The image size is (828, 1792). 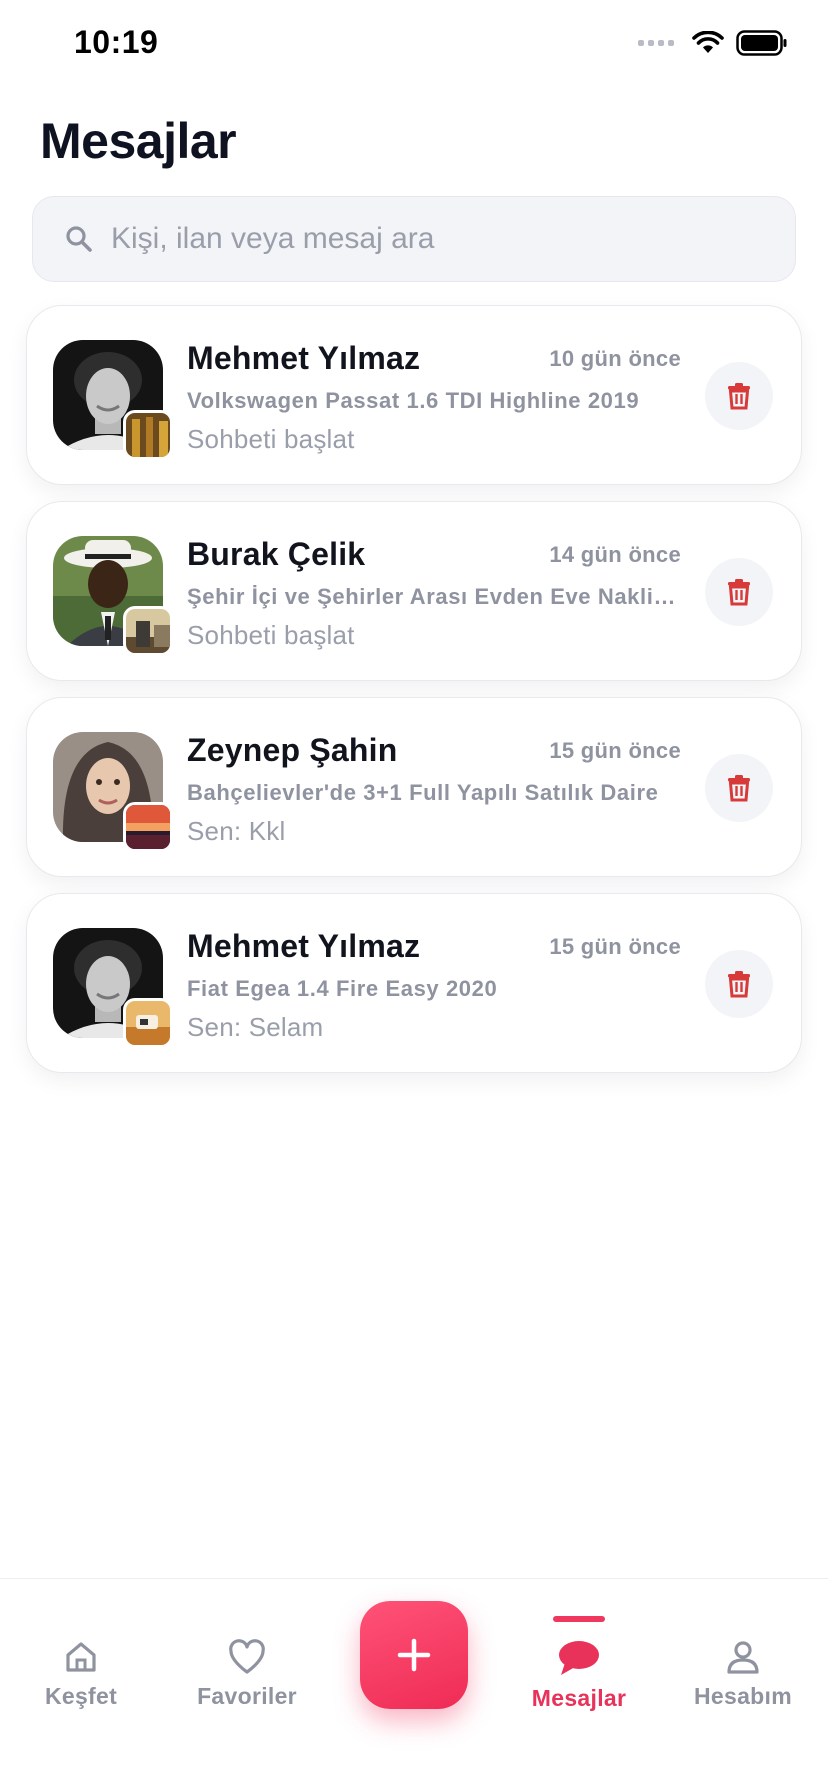 I want to click on page-title: Mesajlar, so click(x=138, y=141).